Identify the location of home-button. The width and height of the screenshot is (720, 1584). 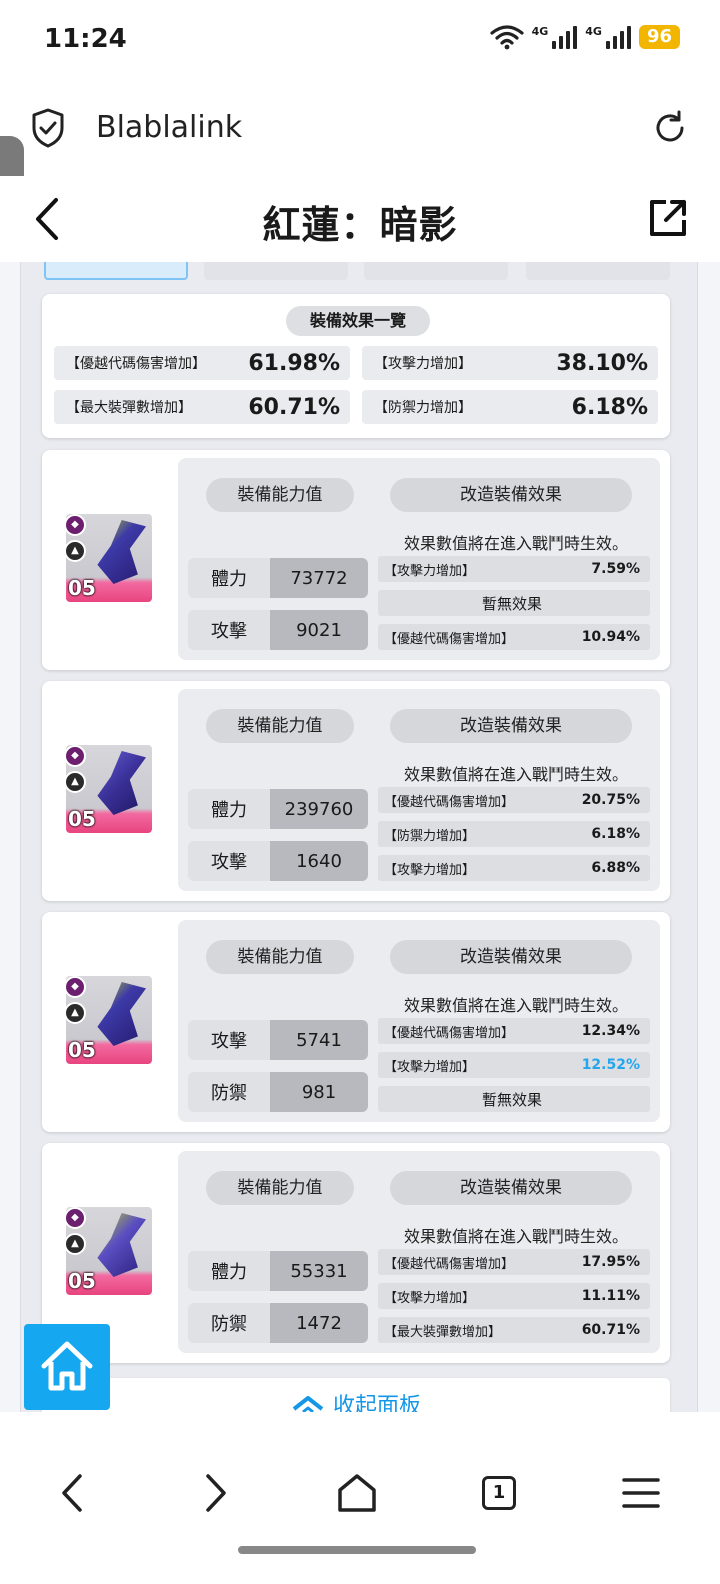
(67, 1367).